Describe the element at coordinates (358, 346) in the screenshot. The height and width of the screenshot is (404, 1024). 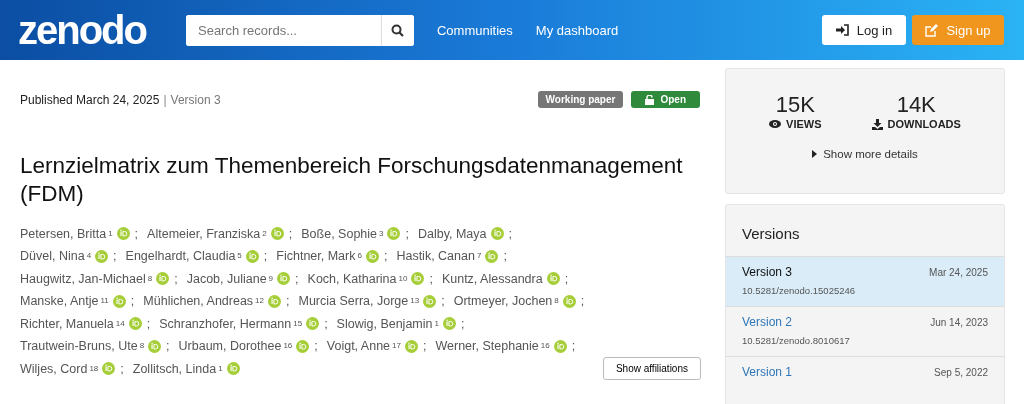
I see `author-name: Voigt, Anne` at that location.